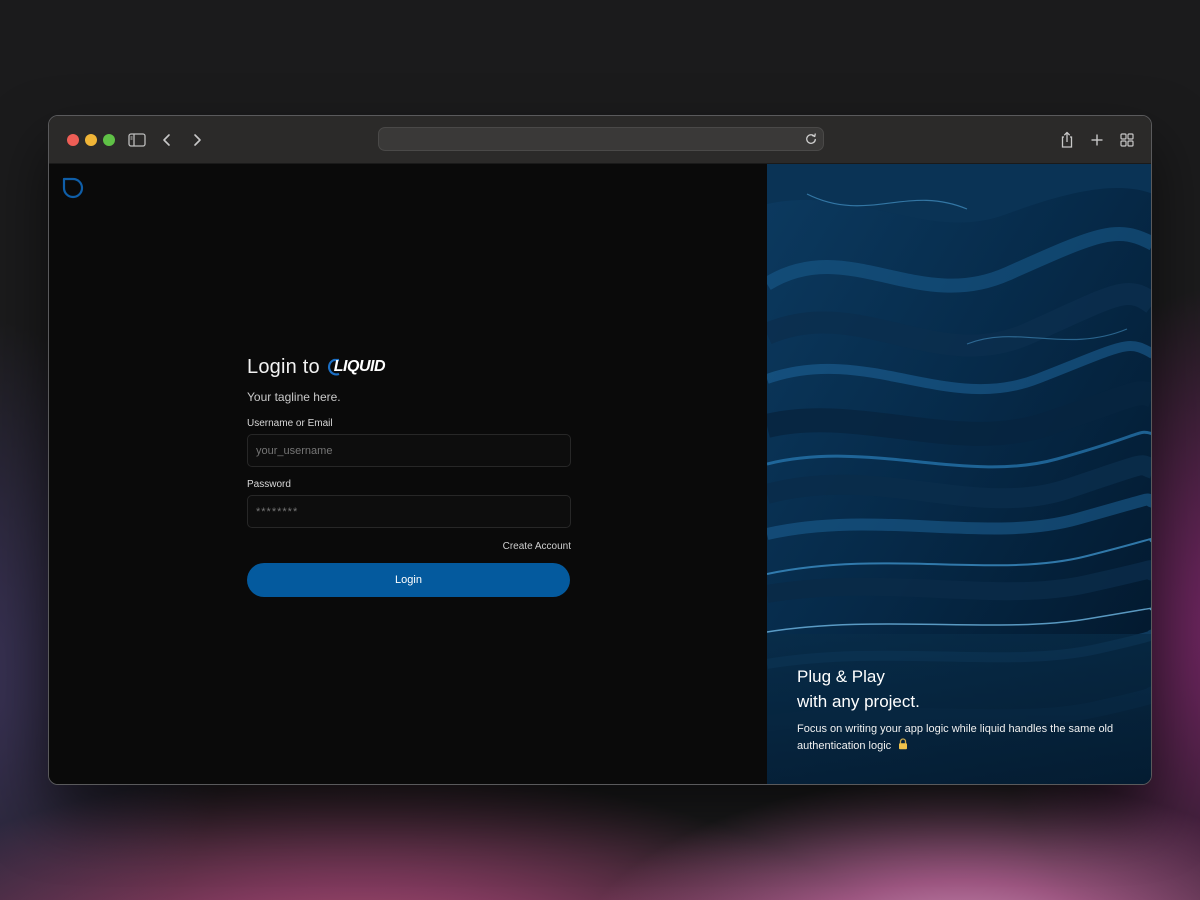  Describe the element at coordinates (957, 689) in the screenshot. I see `promo-title: Plug & Play with any project.` at that location.